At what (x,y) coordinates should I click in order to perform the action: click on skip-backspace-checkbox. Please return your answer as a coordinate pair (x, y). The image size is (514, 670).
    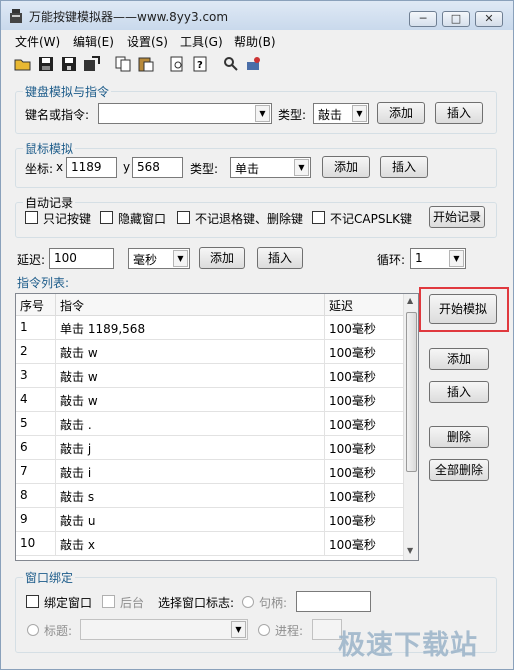
    Looking at the image, I should click on (183, 217).